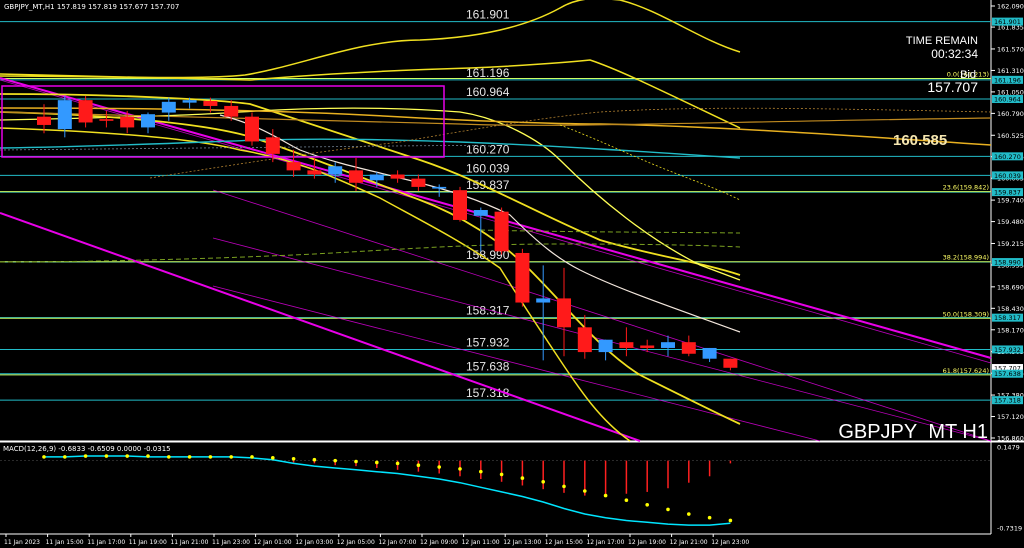 This screenshot has width=1024, height=548. Describe the element at coordinates (65, 542) in the screenshot. I see `x-tick-label: 11 Jan 15:00` at that location.